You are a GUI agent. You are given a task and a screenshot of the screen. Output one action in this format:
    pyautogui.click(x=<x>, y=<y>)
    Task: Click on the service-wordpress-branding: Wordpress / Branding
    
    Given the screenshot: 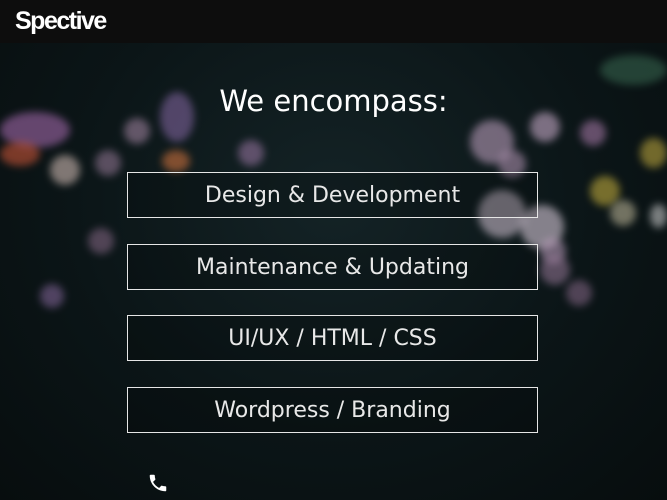 What is the action you would take?
    pyautogui.click(x=332, y=410)
    